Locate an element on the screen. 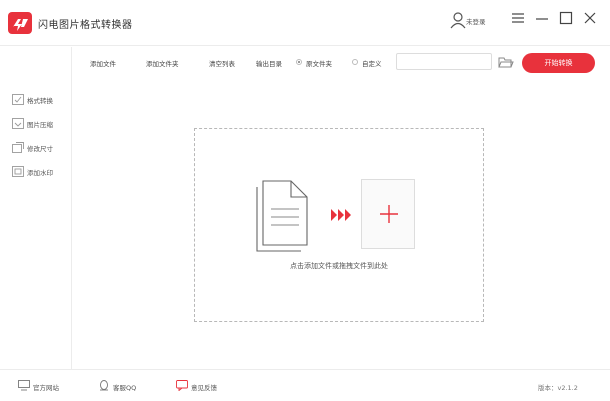 The image size is (610, 401). output-dir-label: 输出目录 is located at coordinates (269, 64).